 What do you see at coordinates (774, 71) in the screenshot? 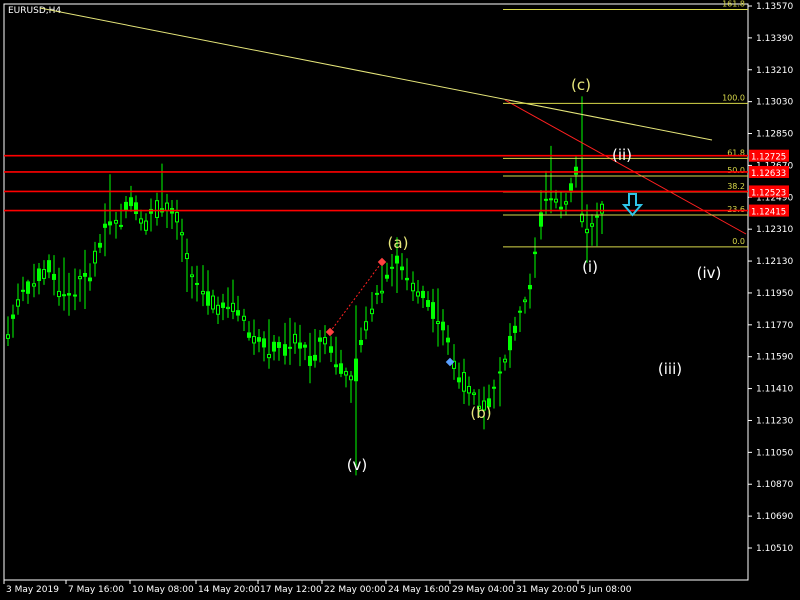
I see `price-tick-label: 1.13210` at bounding box center [774, 71].